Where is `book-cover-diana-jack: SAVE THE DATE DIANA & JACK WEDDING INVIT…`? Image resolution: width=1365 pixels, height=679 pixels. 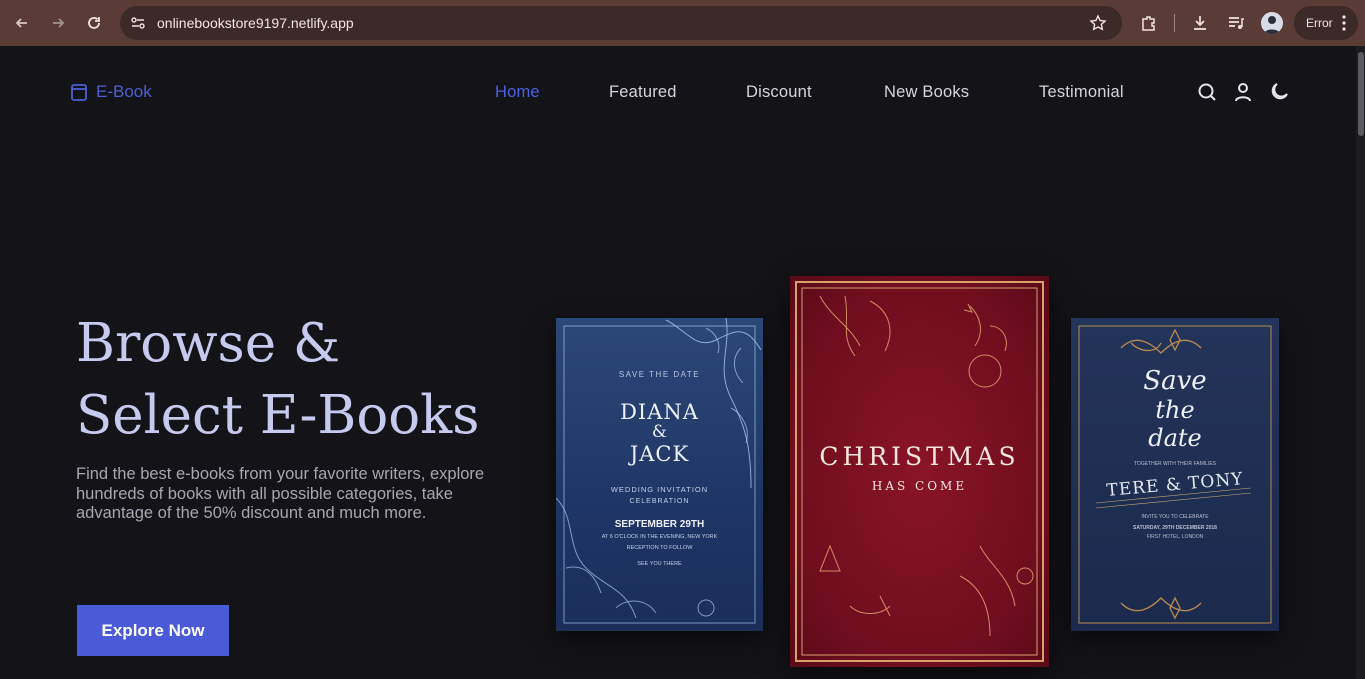 book-cover-diana-jack: SAVE THE DATE DIANA & JACK WEDDING INVIT… is located at coordinates (659, 474).